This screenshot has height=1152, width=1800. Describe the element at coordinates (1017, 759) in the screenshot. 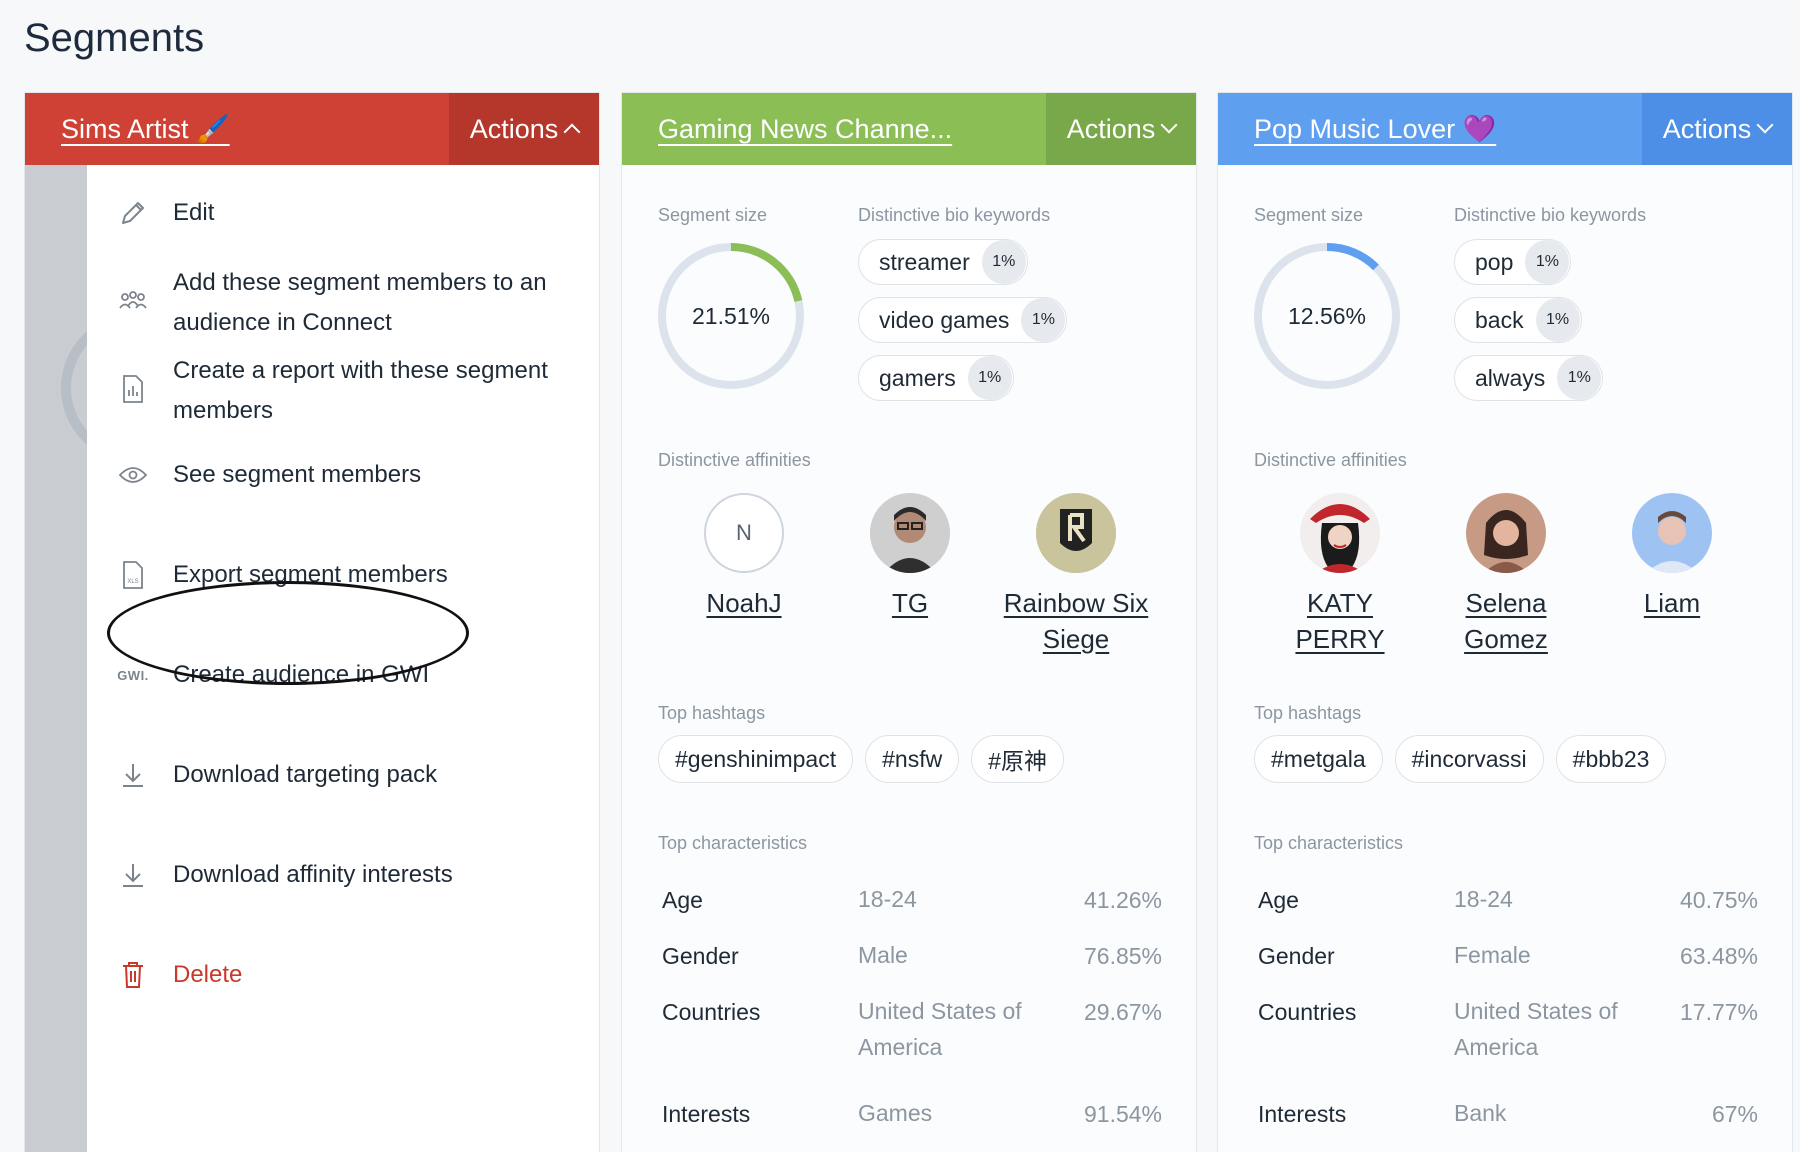

I see `hashtag-chip: #原神` at that location.